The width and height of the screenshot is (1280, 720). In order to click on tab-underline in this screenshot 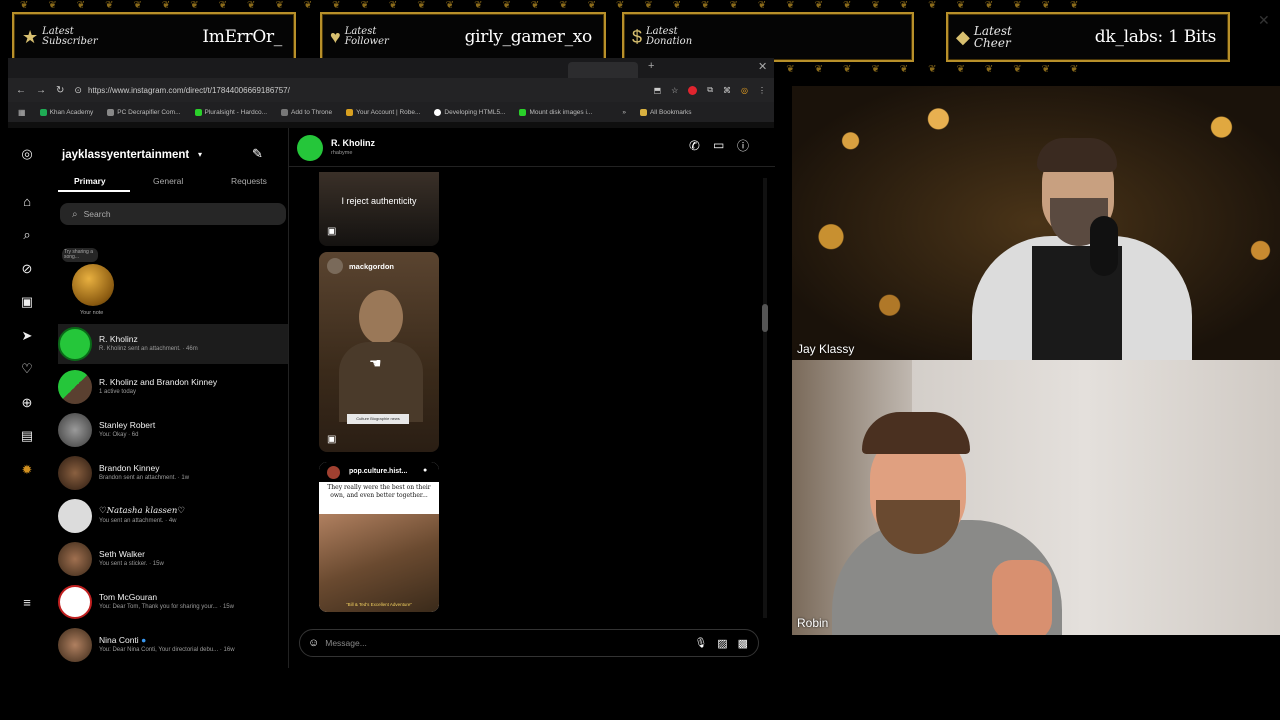, I will do `click(94, 191)`.